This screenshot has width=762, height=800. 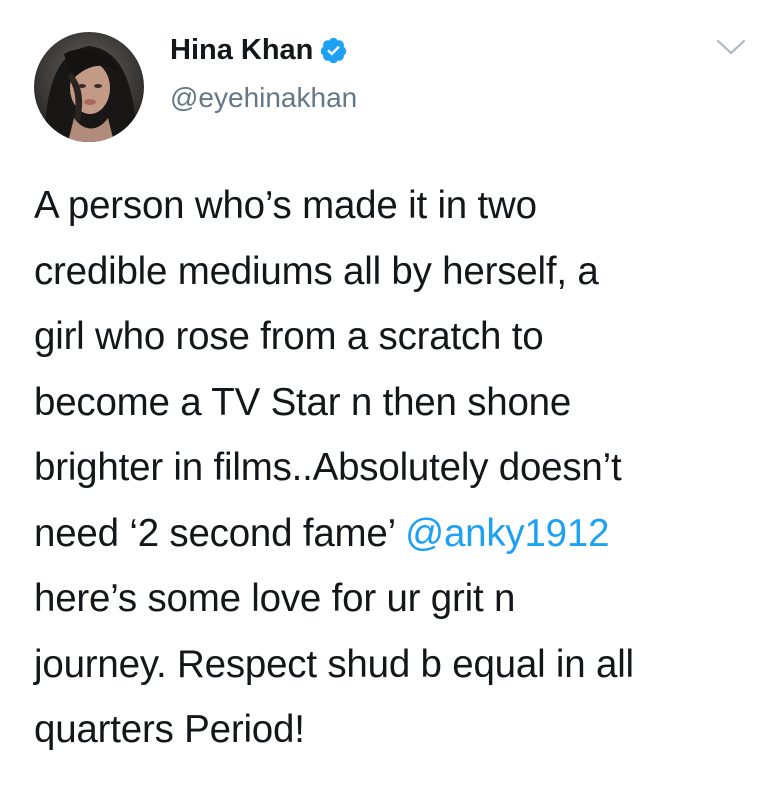 What do you see at coordinates (731, 47) in the screenshot?
I see `chevron-down-icon` at bounding box center [731, 47].